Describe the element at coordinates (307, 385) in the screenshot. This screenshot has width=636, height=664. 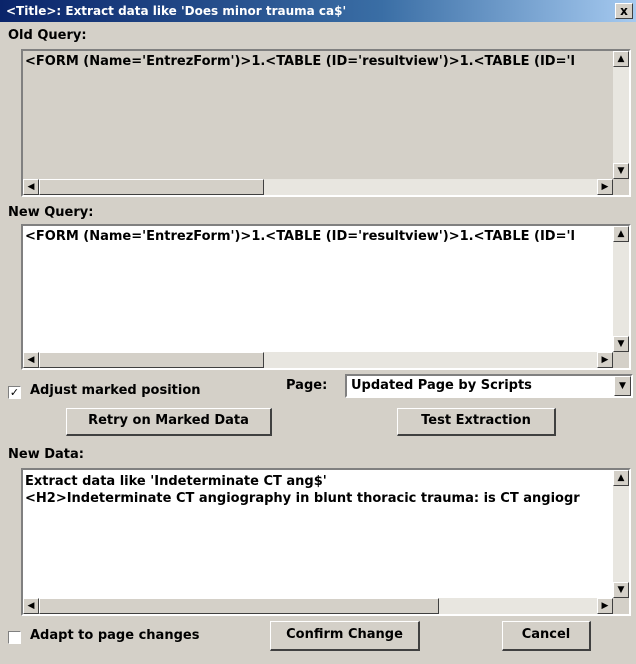
I see `page-label: Page:` at that location.